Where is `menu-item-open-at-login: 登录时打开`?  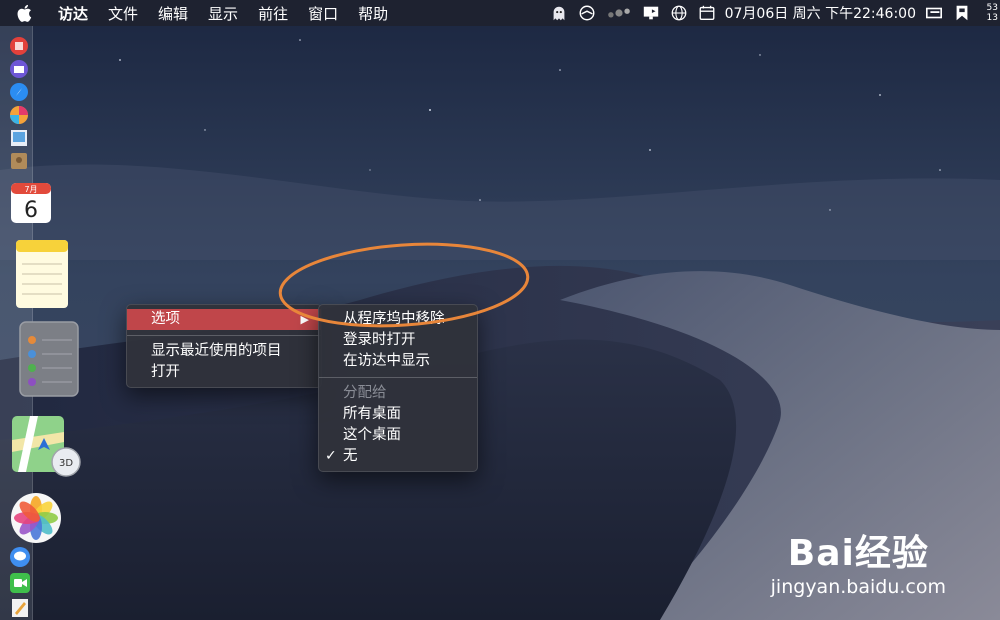 menu-item-open-at-login: 登录时打开 is located at coordinates (398, 340).